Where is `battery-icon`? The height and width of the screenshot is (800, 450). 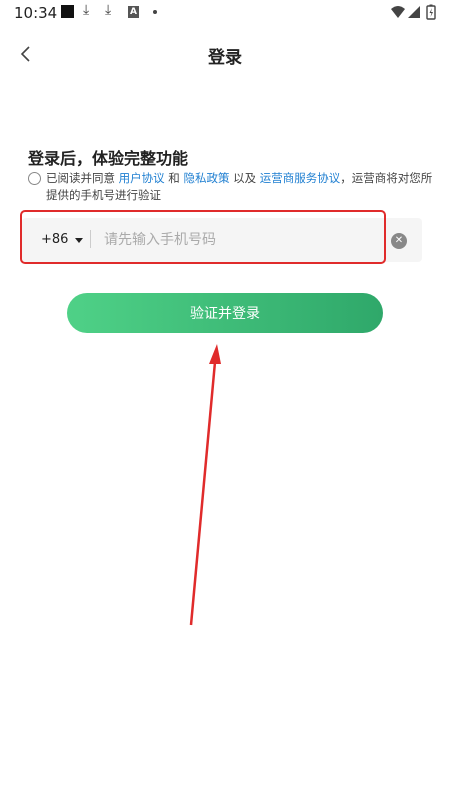
battery-icon is located at coordinates (431, 12).